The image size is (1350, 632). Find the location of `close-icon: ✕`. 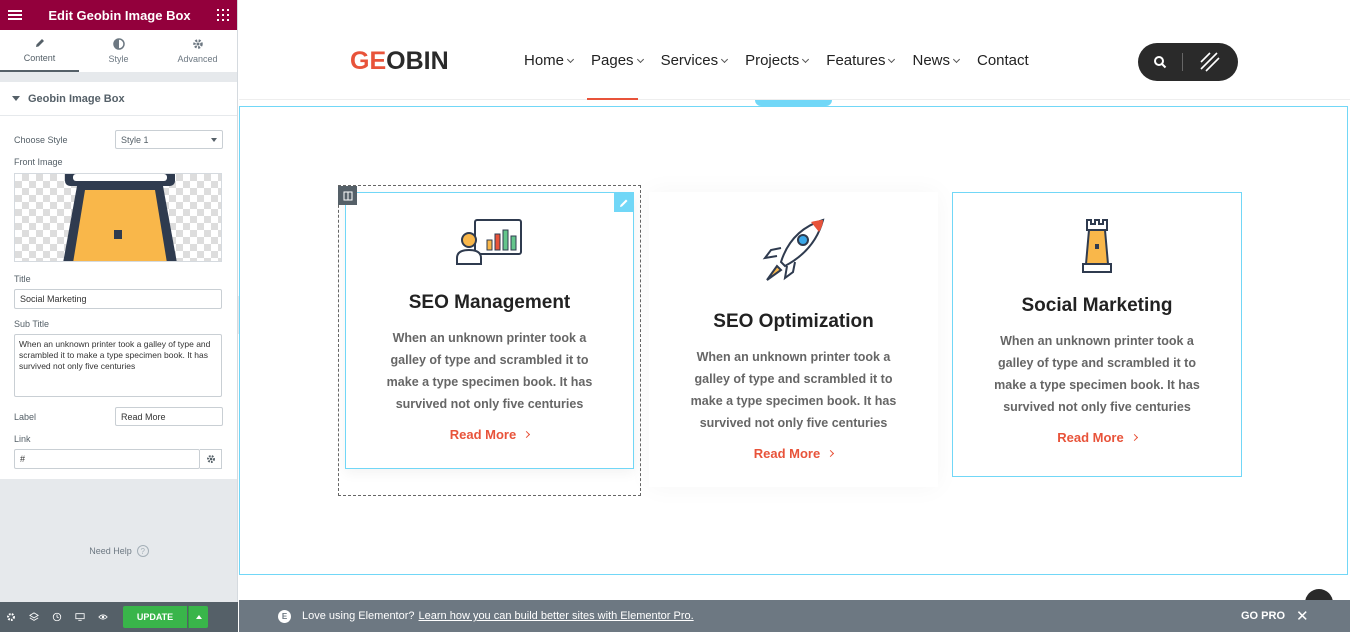

close-icon: ✕ is located at coordinates (1302, 616).